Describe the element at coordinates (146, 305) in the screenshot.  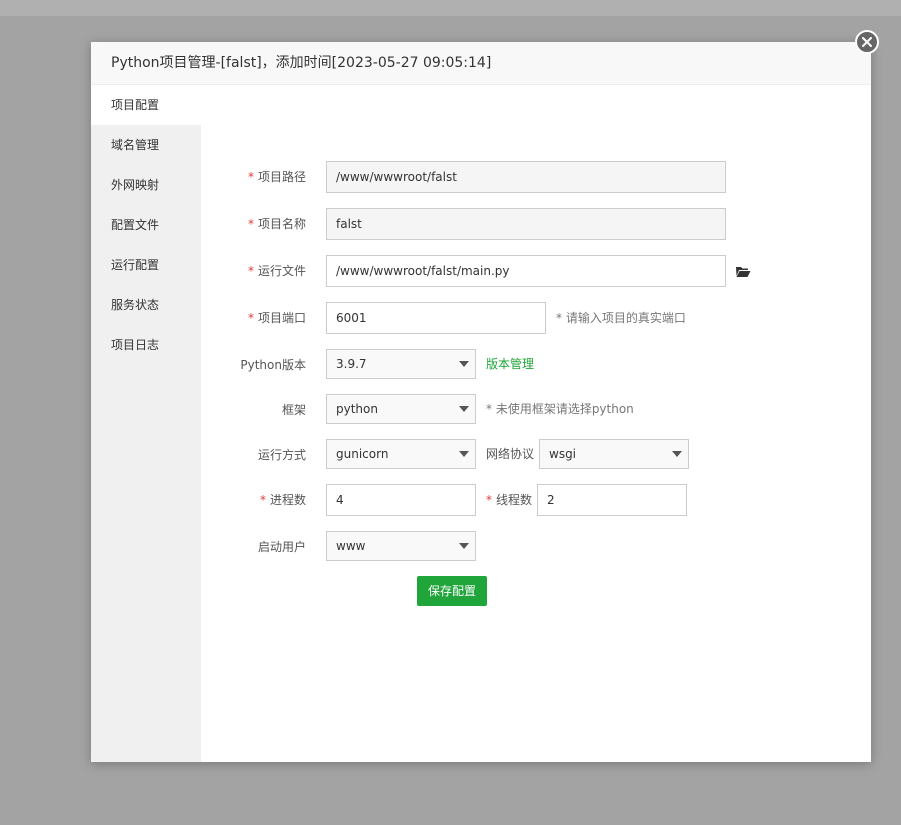
I see `sidebar-item-service-status: 服务状态` at that location.